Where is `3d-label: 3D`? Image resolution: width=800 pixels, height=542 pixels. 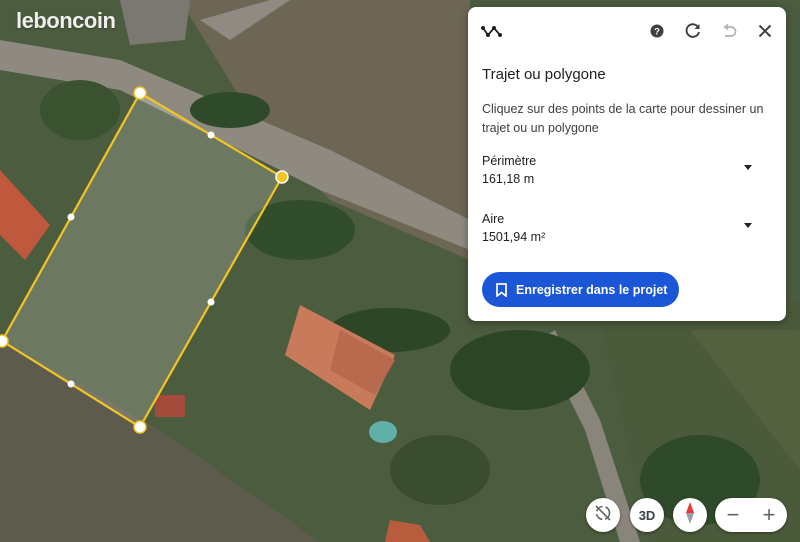 3d-label: 3D is located at coordinates (647, 515).